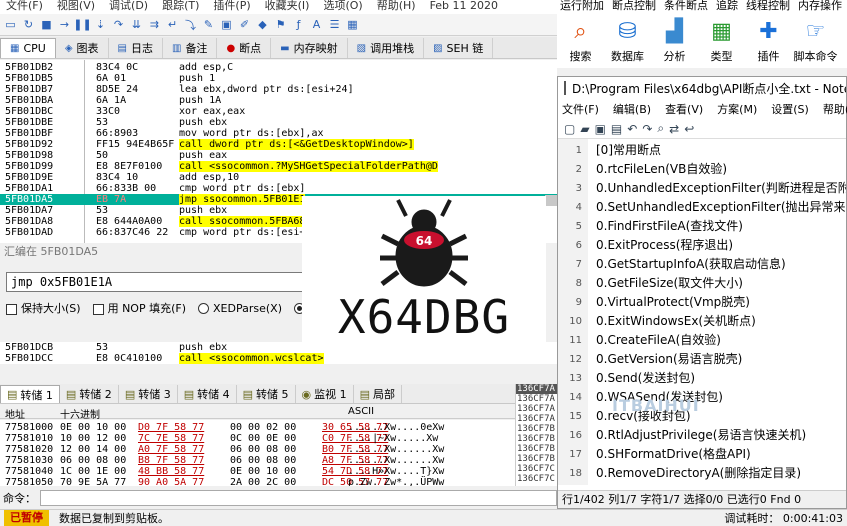 Image resolution: width=847 pixels, height=526 pixels. What do you see at coordinates (64, 24) in the screenshot?
I see `run-icon: →` at bounding box center [64, 24].